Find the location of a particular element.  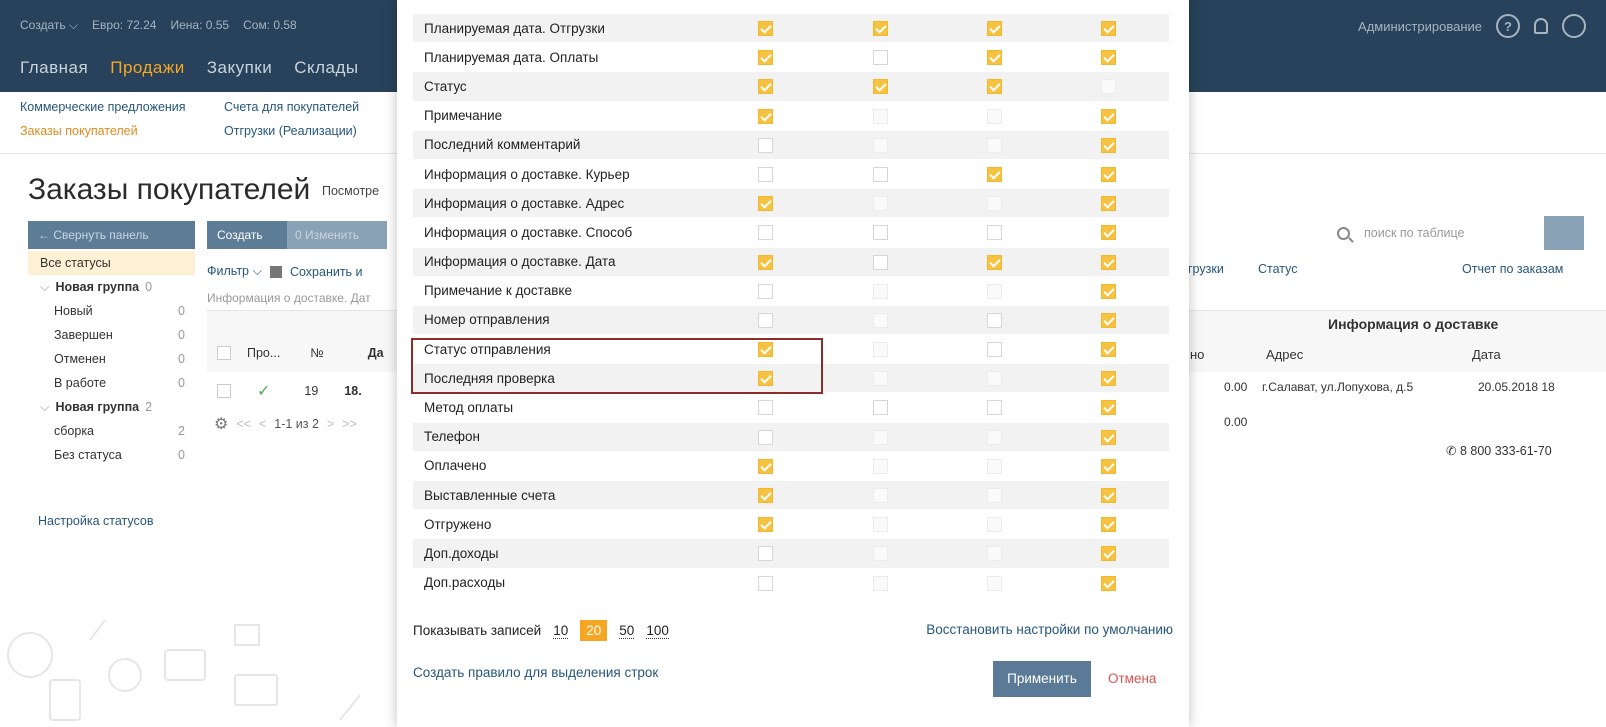

status-item: Без статуса 0 is located at coordinates (111, 455).